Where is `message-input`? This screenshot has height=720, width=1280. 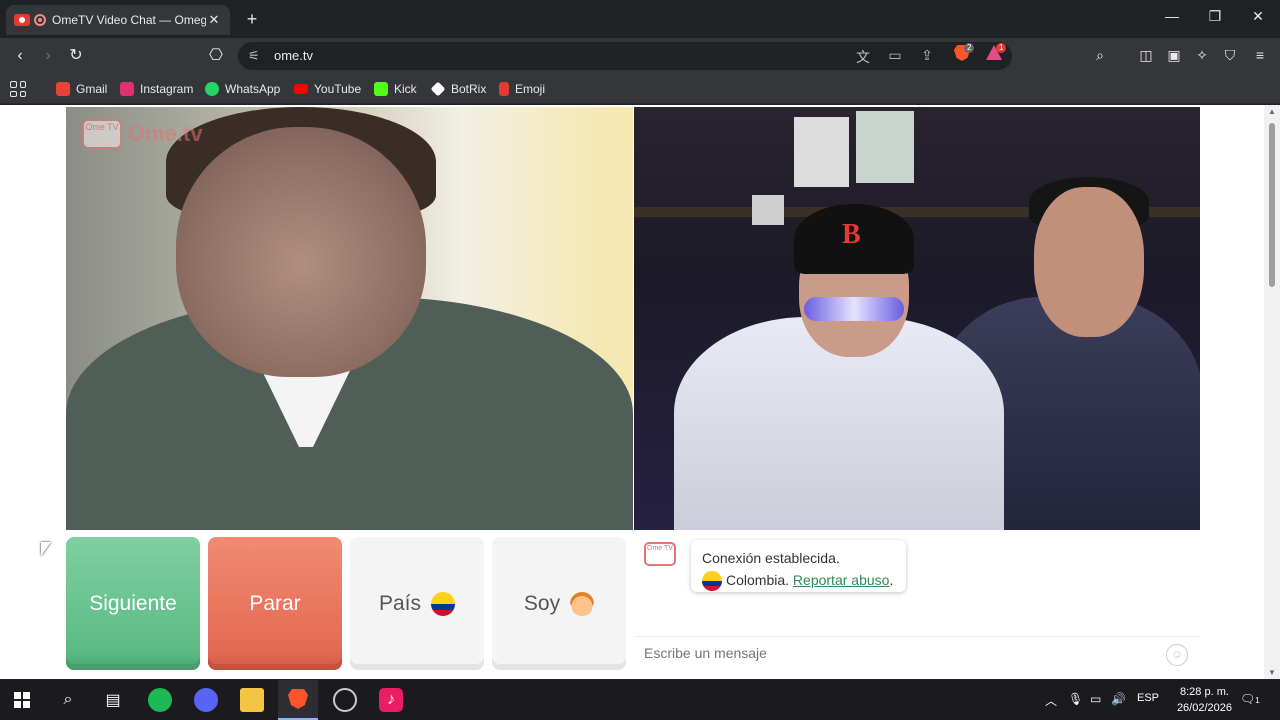 message-input is located at coordinates (894, 653).